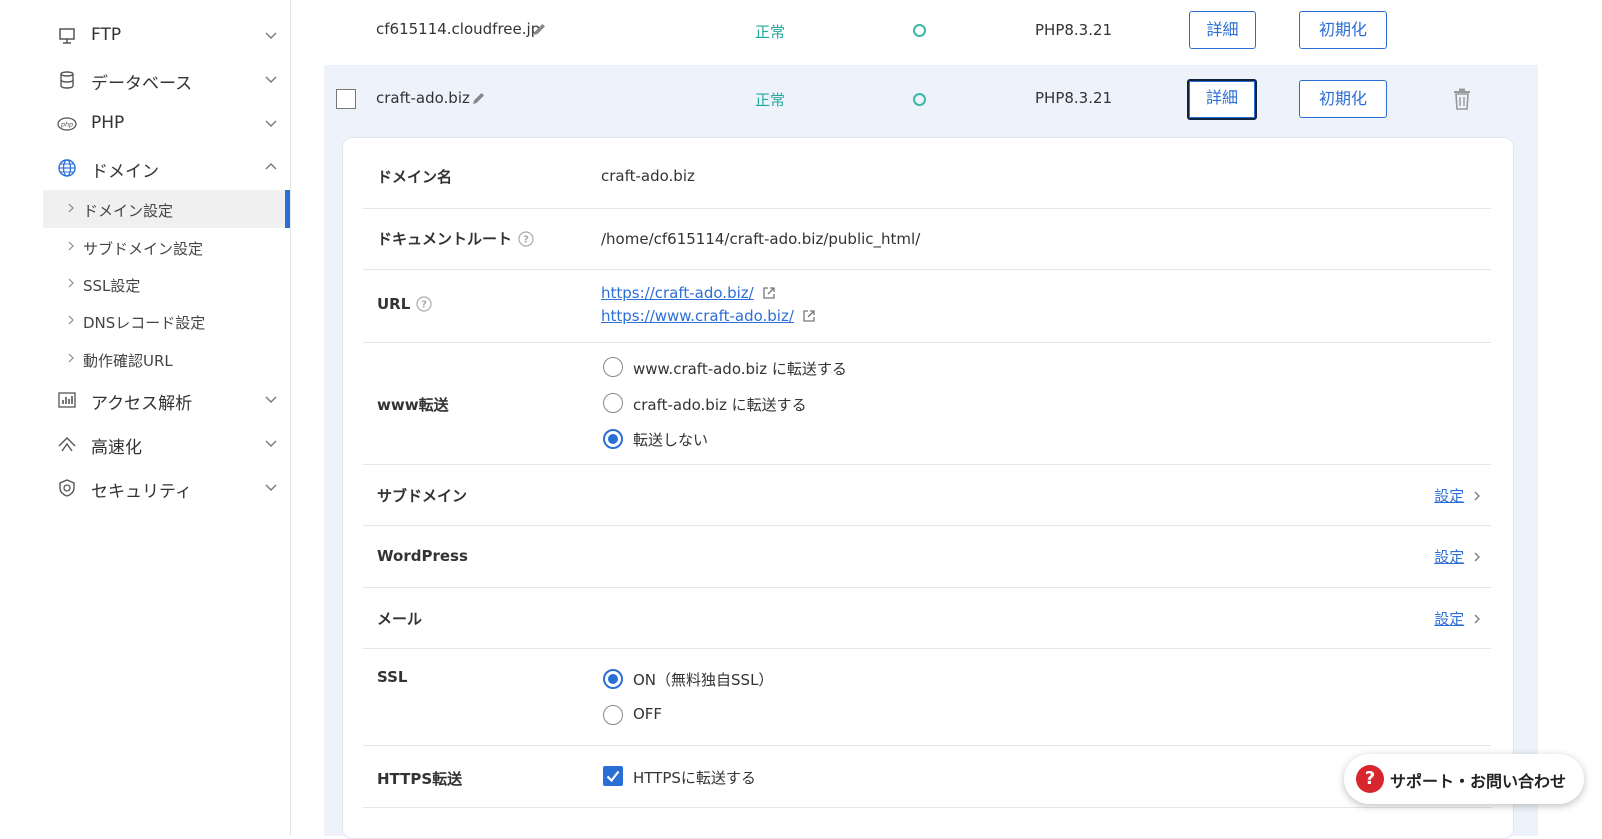 Image resolution: width=1602 pixels, height=839 pixels. I want to click on sidebar-item-speedup: 高速化, so click(166, 444).